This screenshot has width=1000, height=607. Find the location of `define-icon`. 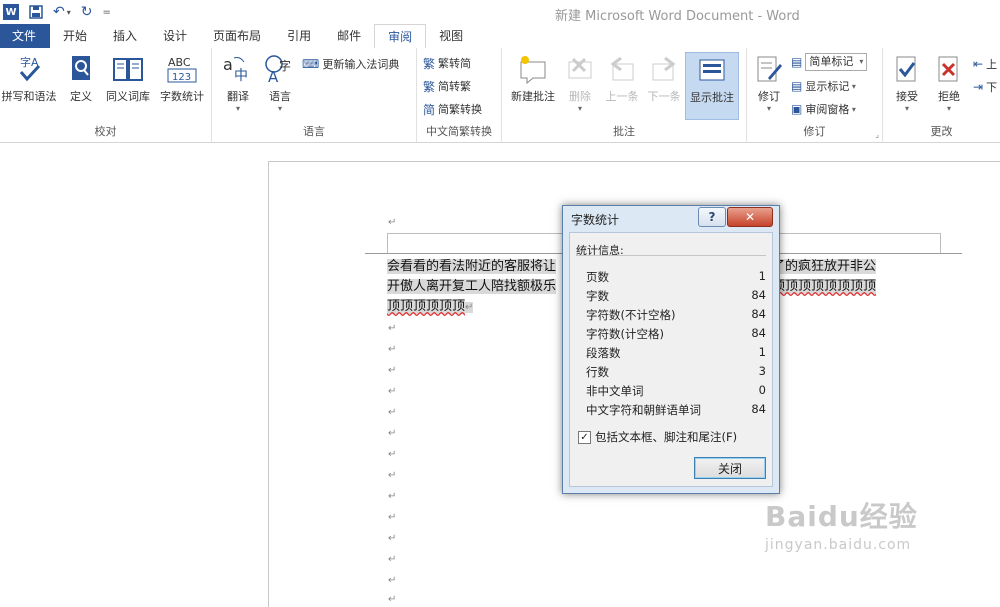

define-icon is located at coordinates (81, 69).